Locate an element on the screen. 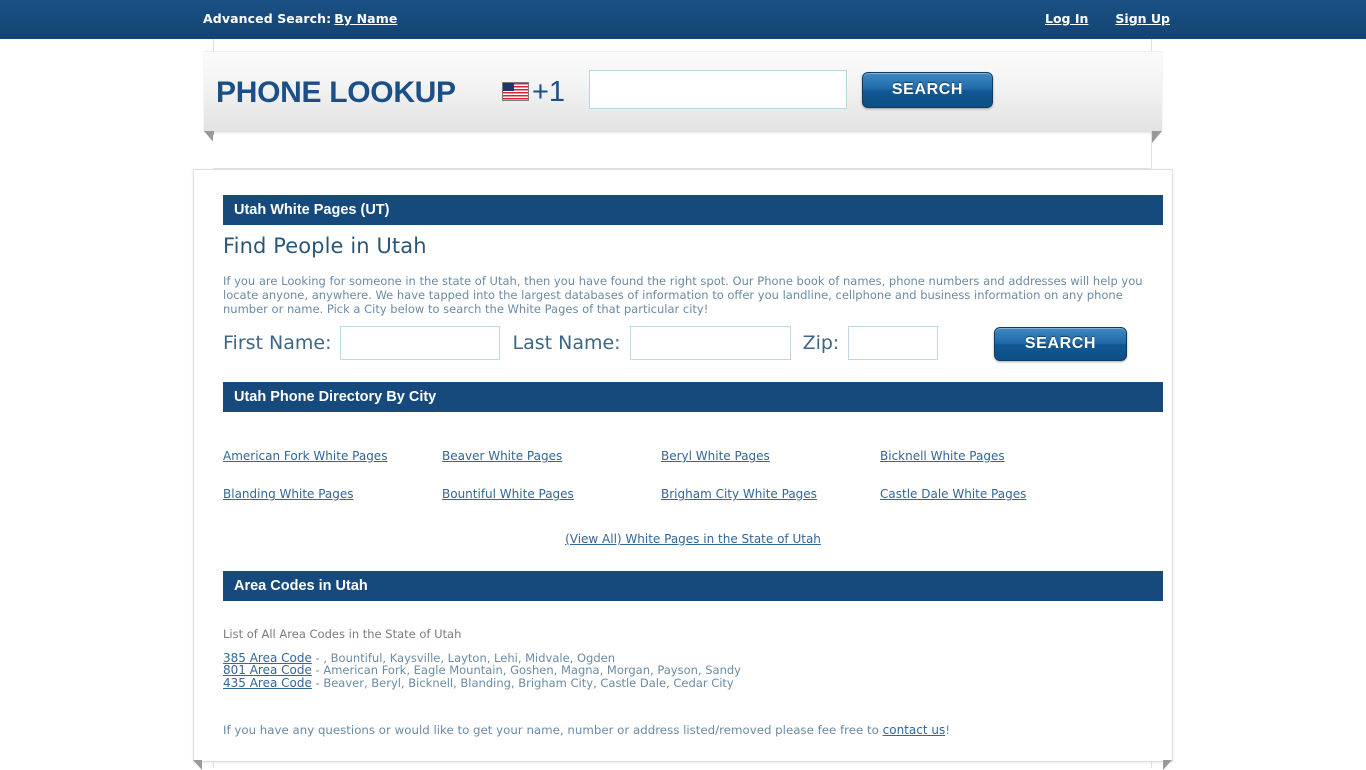 The height and width of the screenshot is (770, 1366). city-link-cell: American Fork White Pages is located at coordinates (332, 454).